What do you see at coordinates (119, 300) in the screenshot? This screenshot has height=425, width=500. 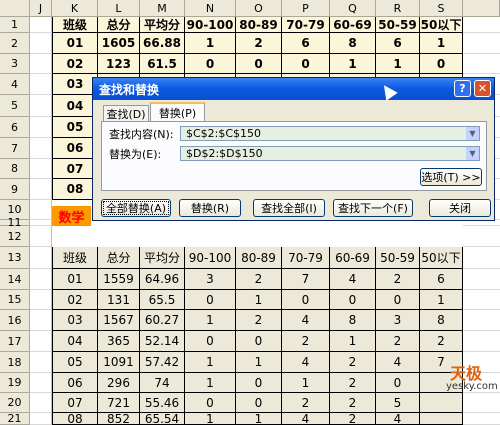 I see `table-cell: 131` at bounding box center [119, 300].